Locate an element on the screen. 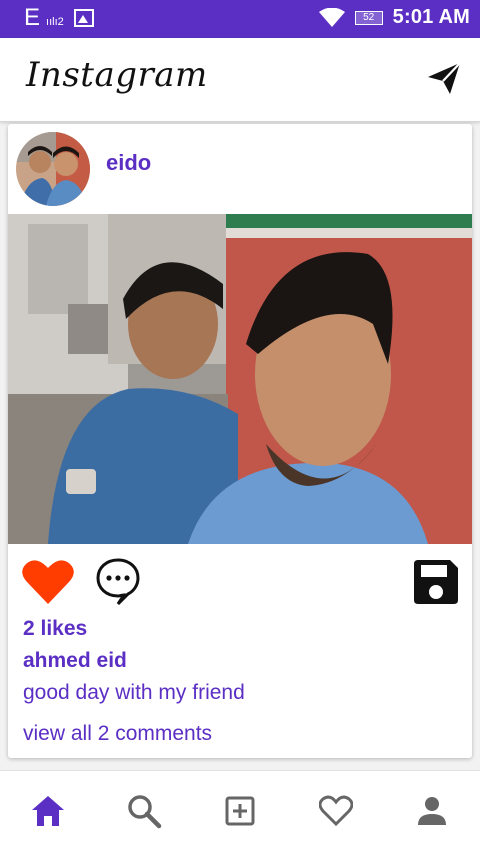 This screenshot has height=854, width=480. nav-search is located at coordinates (144, 811).